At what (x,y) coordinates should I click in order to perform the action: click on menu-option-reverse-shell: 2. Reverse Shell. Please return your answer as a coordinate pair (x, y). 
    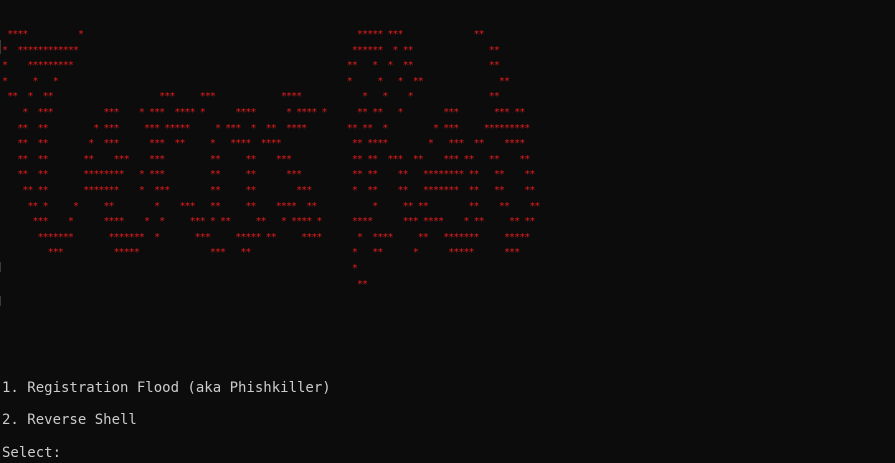
    Looking at the image, I should click on (69, 420).